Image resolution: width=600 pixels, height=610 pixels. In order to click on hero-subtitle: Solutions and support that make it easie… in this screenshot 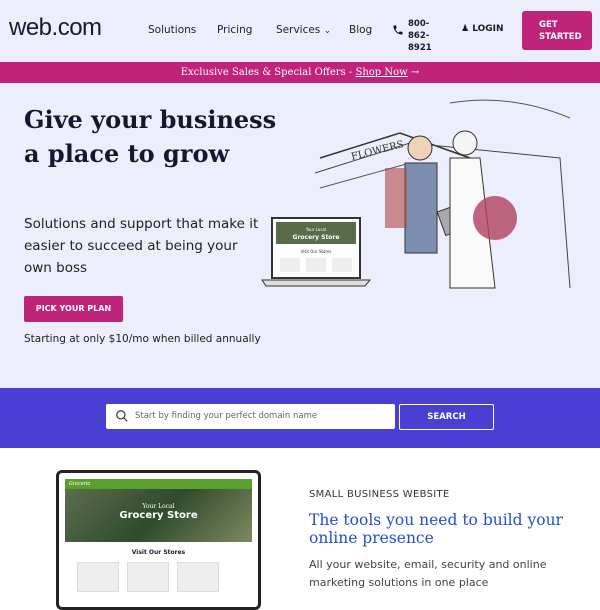, I will do `click(141, 246)`.